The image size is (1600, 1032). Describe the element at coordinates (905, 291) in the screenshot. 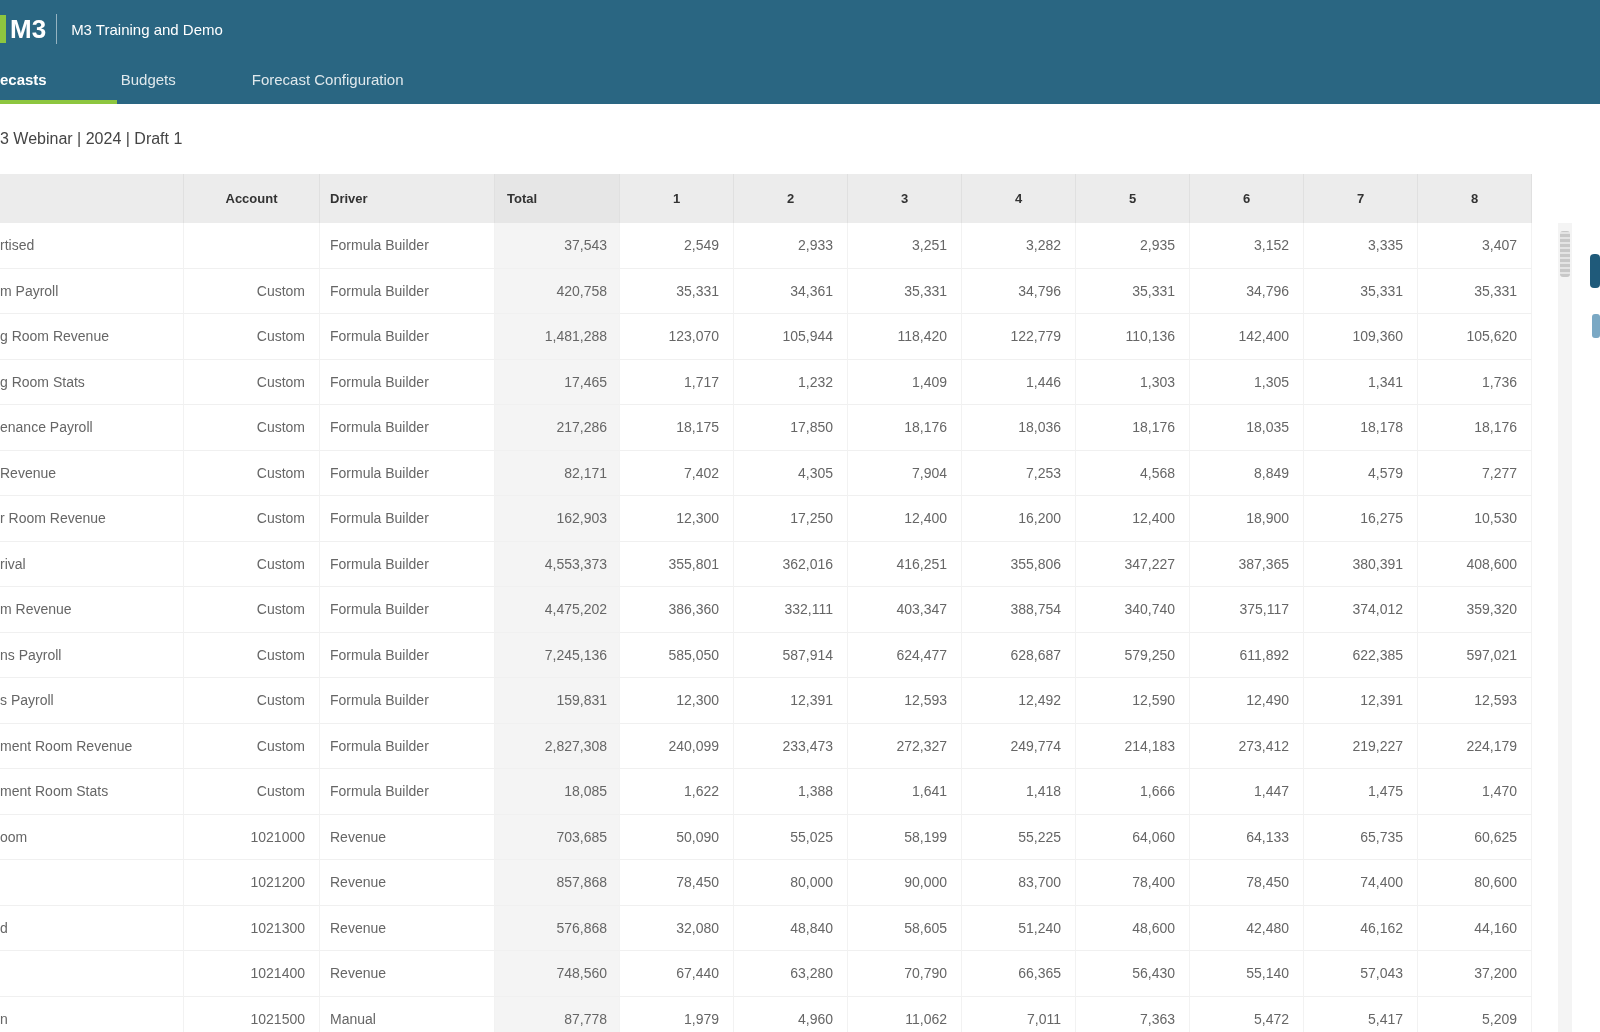

I see `month-cell: 35,331` at that location.